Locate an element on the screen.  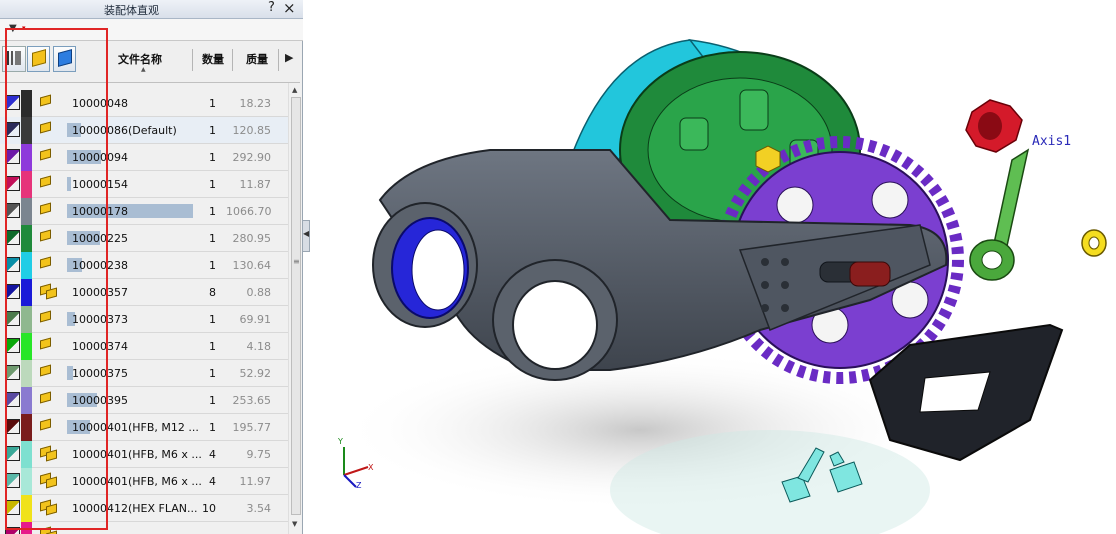
sort-ascending-icon: ▲ is located at coordinates (143, 69).